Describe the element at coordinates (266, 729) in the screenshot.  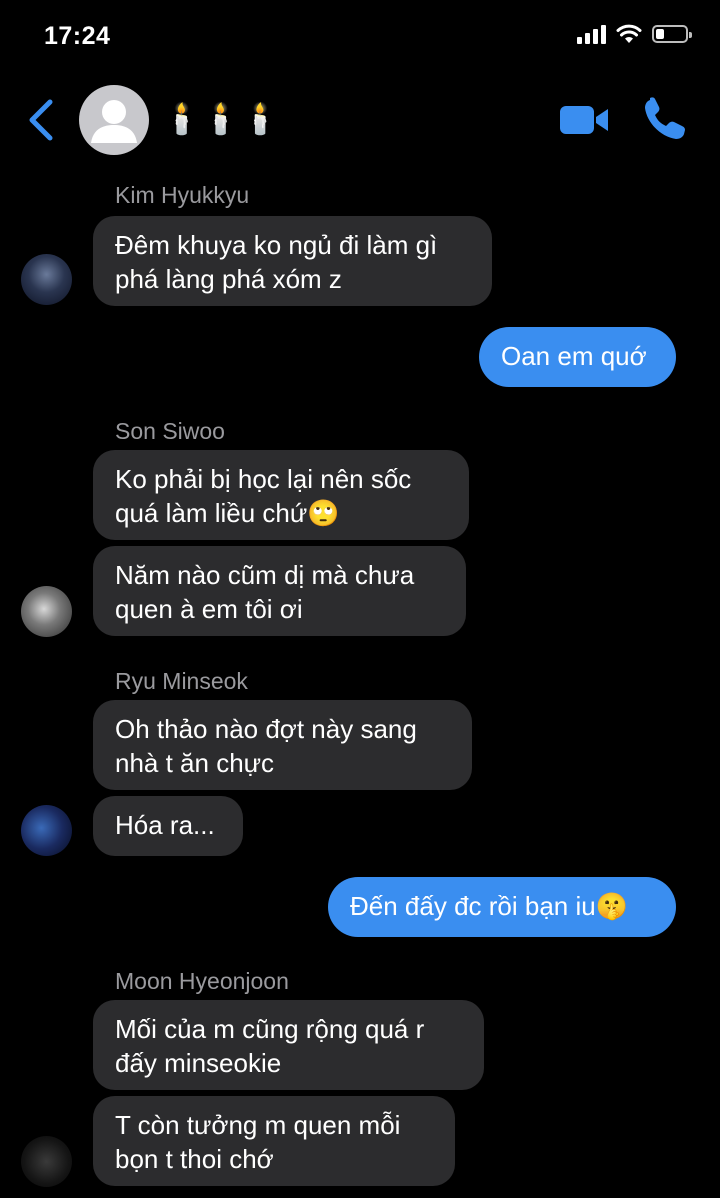
I see `message-line: Oh thảo nào đợt này sang` at that location.